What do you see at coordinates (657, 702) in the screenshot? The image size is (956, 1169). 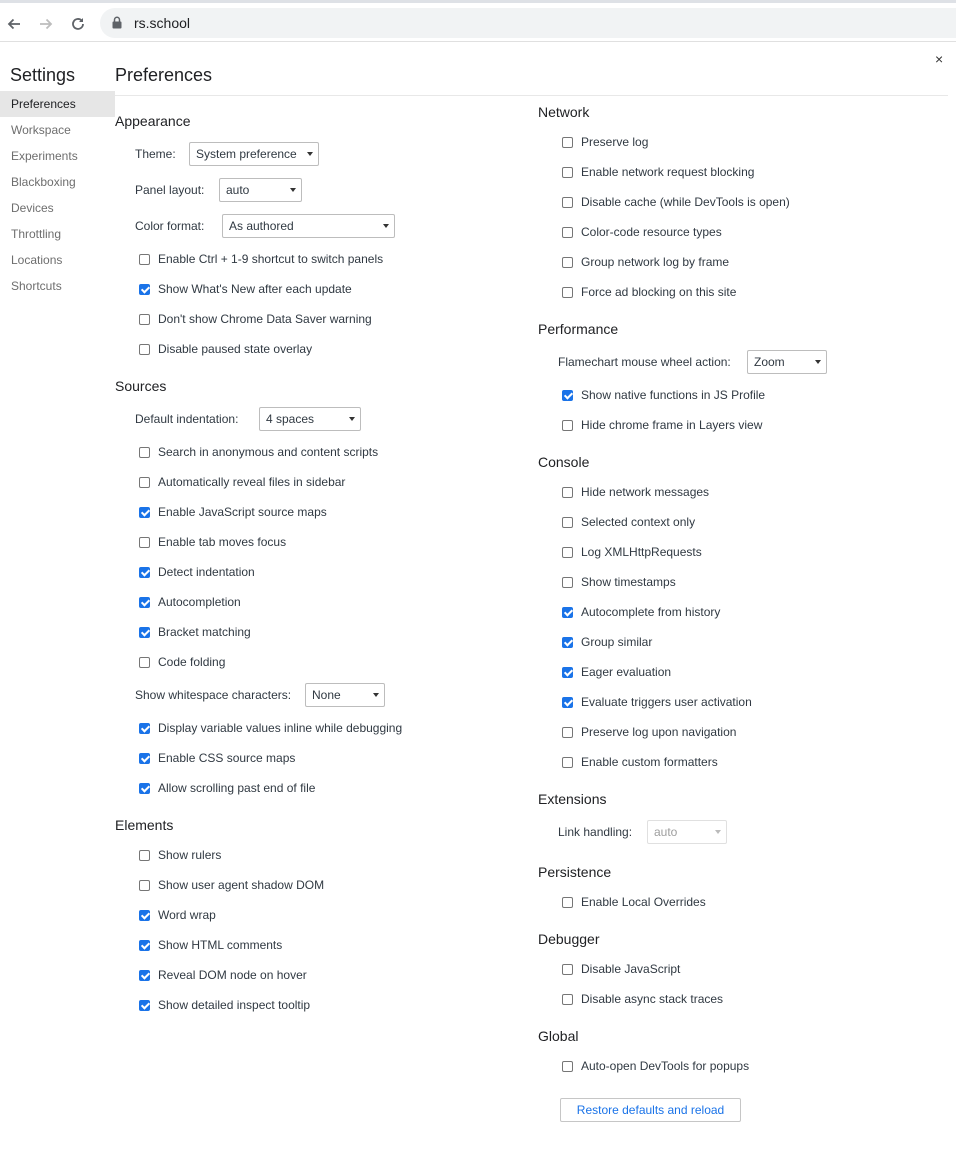 I see `checkbox-row-user-activation: Evaluate triggers user activation` at bounding box center [657, 702].